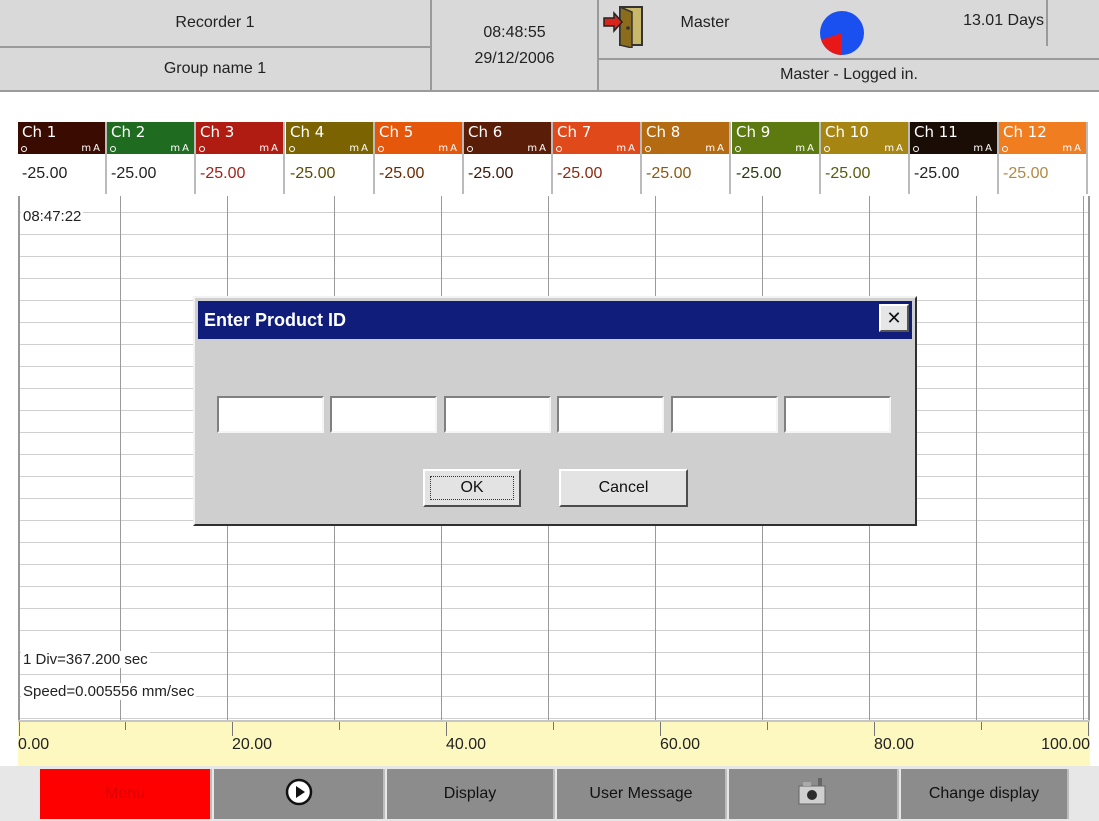 Image resolution: width=1099 pixels, height=821 pixels. What do you see at coordinates (623, 488) in the screenshot?
I see `cancel-button: Cancel` at bounding box center [623, 488].